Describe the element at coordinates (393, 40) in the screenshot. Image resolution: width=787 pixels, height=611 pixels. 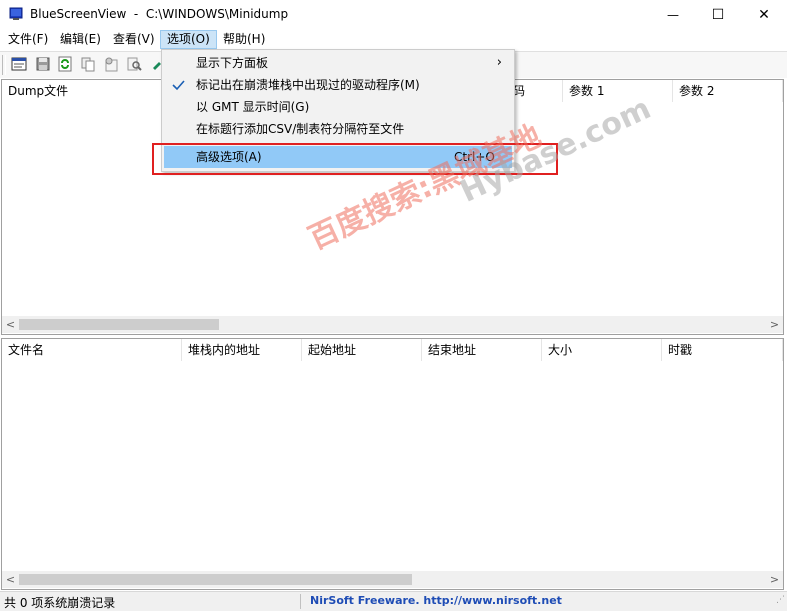
I see `menu-bar: 文件(F) 编辑(E) 查看(V) 选项(O) 帮助(H)` at that location.